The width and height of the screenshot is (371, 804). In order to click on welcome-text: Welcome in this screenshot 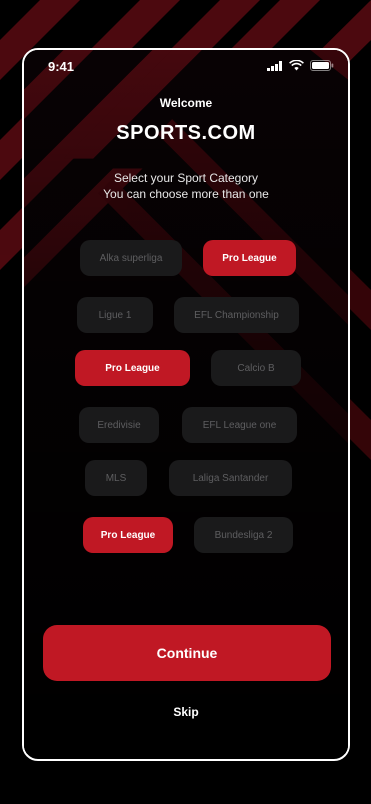, I will do `click(186, 103)`.